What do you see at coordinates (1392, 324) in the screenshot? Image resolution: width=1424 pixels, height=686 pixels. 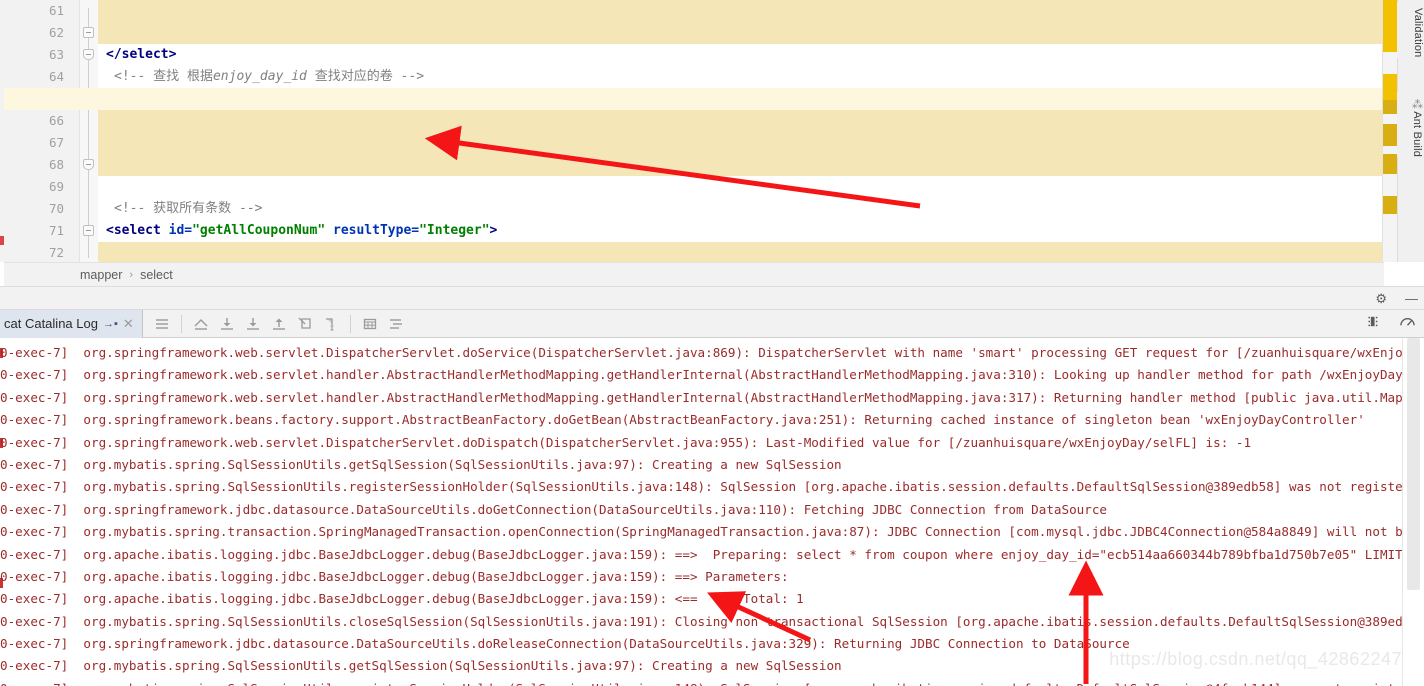 I see `console-right-icons` at bounding box center [1392, 324].